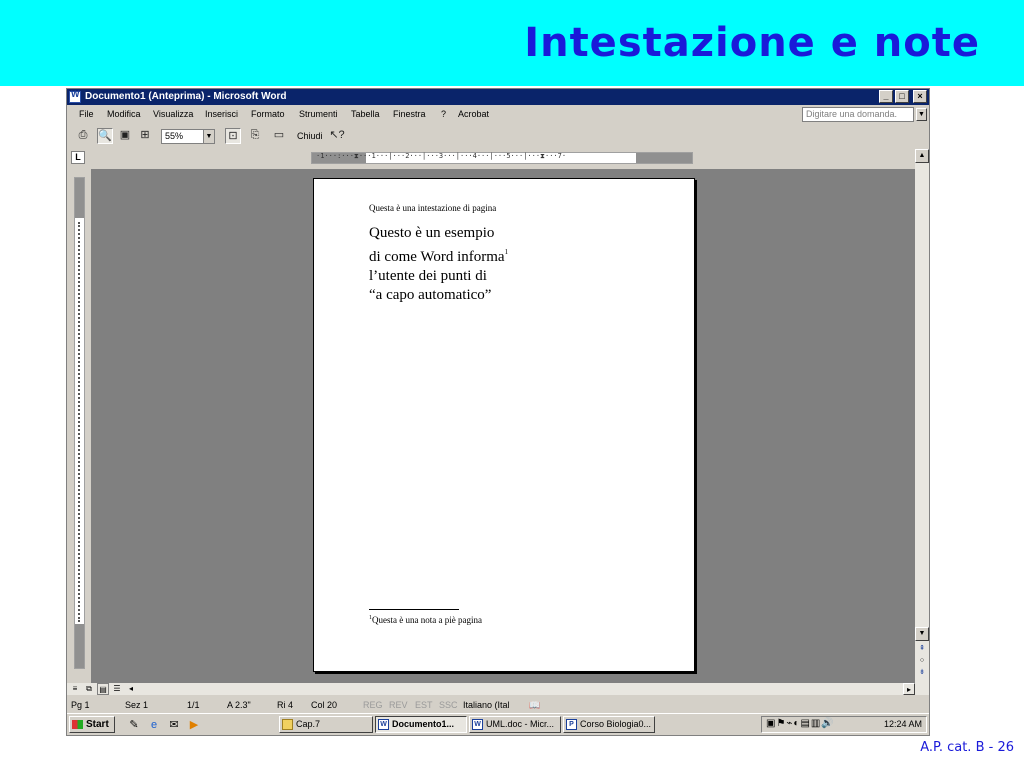  Describe the element at coordinates (477, 724) in the screenshot. I see `word-doc-icon: W` at that location.